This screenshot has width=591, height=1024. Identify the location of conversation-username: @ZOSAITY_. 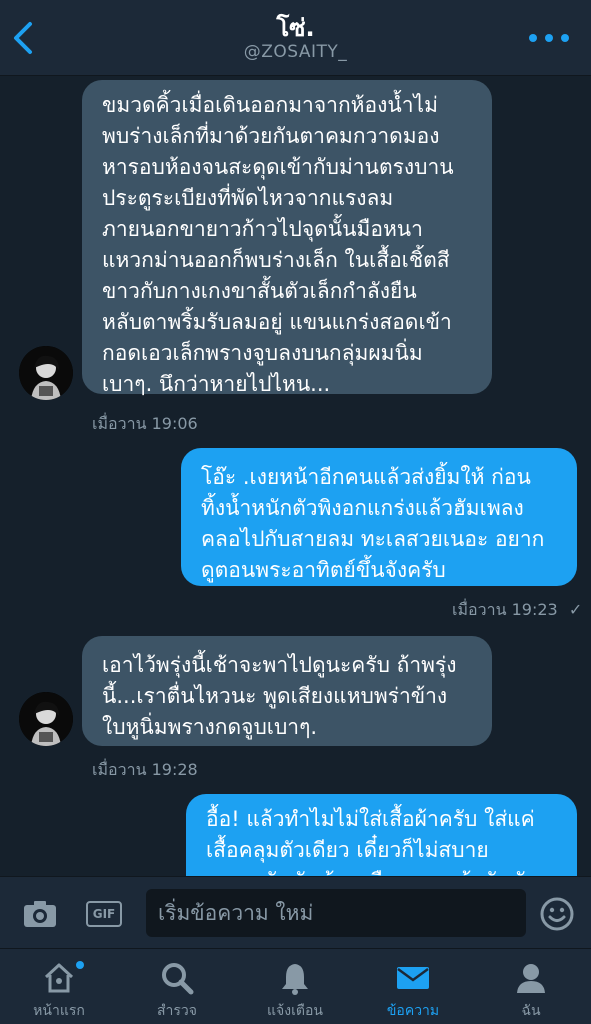
(295, 52).